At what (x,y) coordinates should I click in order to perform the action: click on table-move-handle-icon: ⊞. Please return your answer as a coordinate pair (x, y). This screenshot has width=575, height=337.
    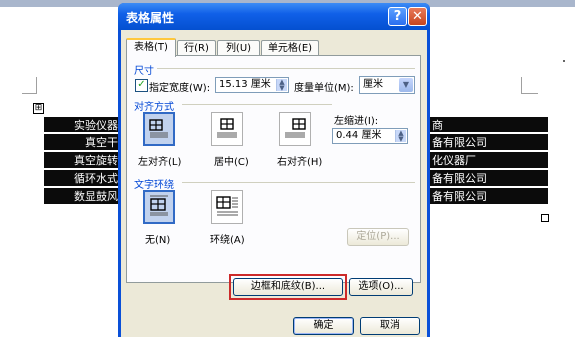
    Looking at the image, I should click on (38, 108).